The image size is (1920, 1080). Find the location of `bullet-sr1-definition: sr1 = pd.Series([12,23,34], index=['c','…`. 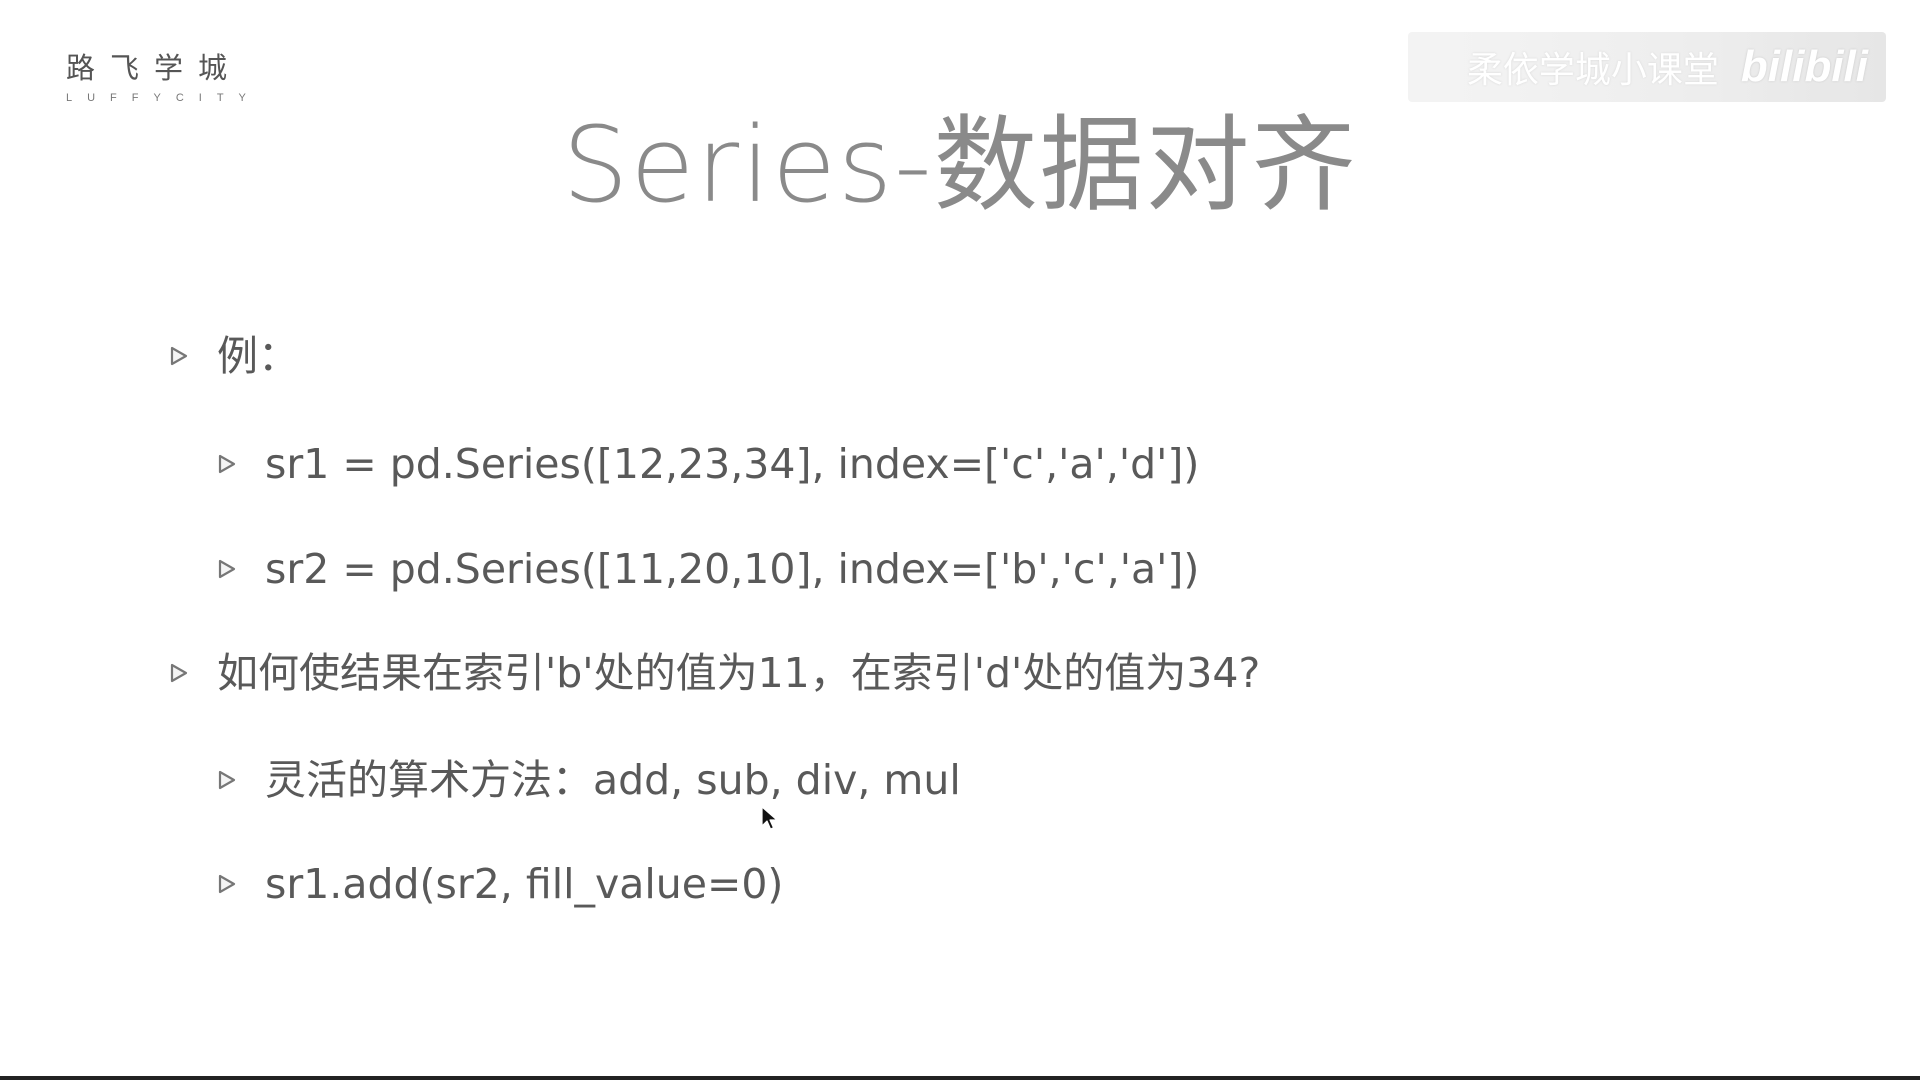

bullet-sr1-definition: sr1 = pd.Series([12,23,34], index=['c','… is located at coordinates (707, 464).